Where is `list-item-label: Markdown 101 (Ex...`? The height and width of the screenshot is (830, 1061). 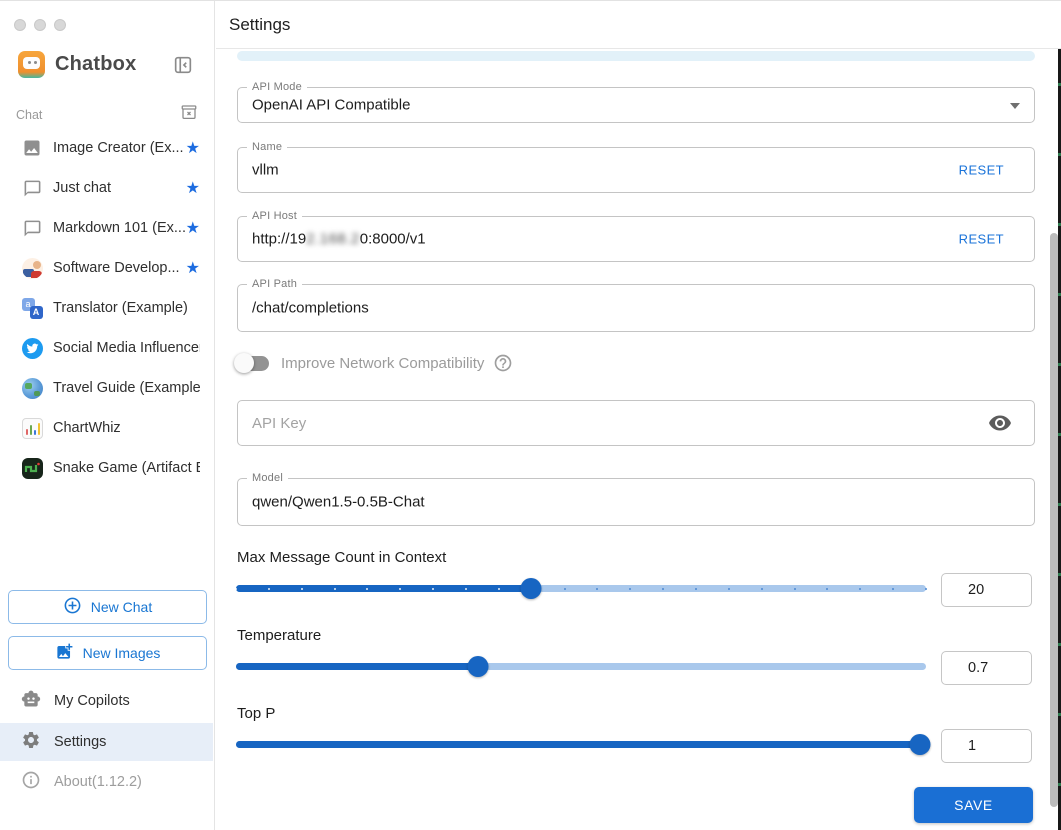 list-item-label: Markdown 101 (Ex... is located at coordinates (119, 228).